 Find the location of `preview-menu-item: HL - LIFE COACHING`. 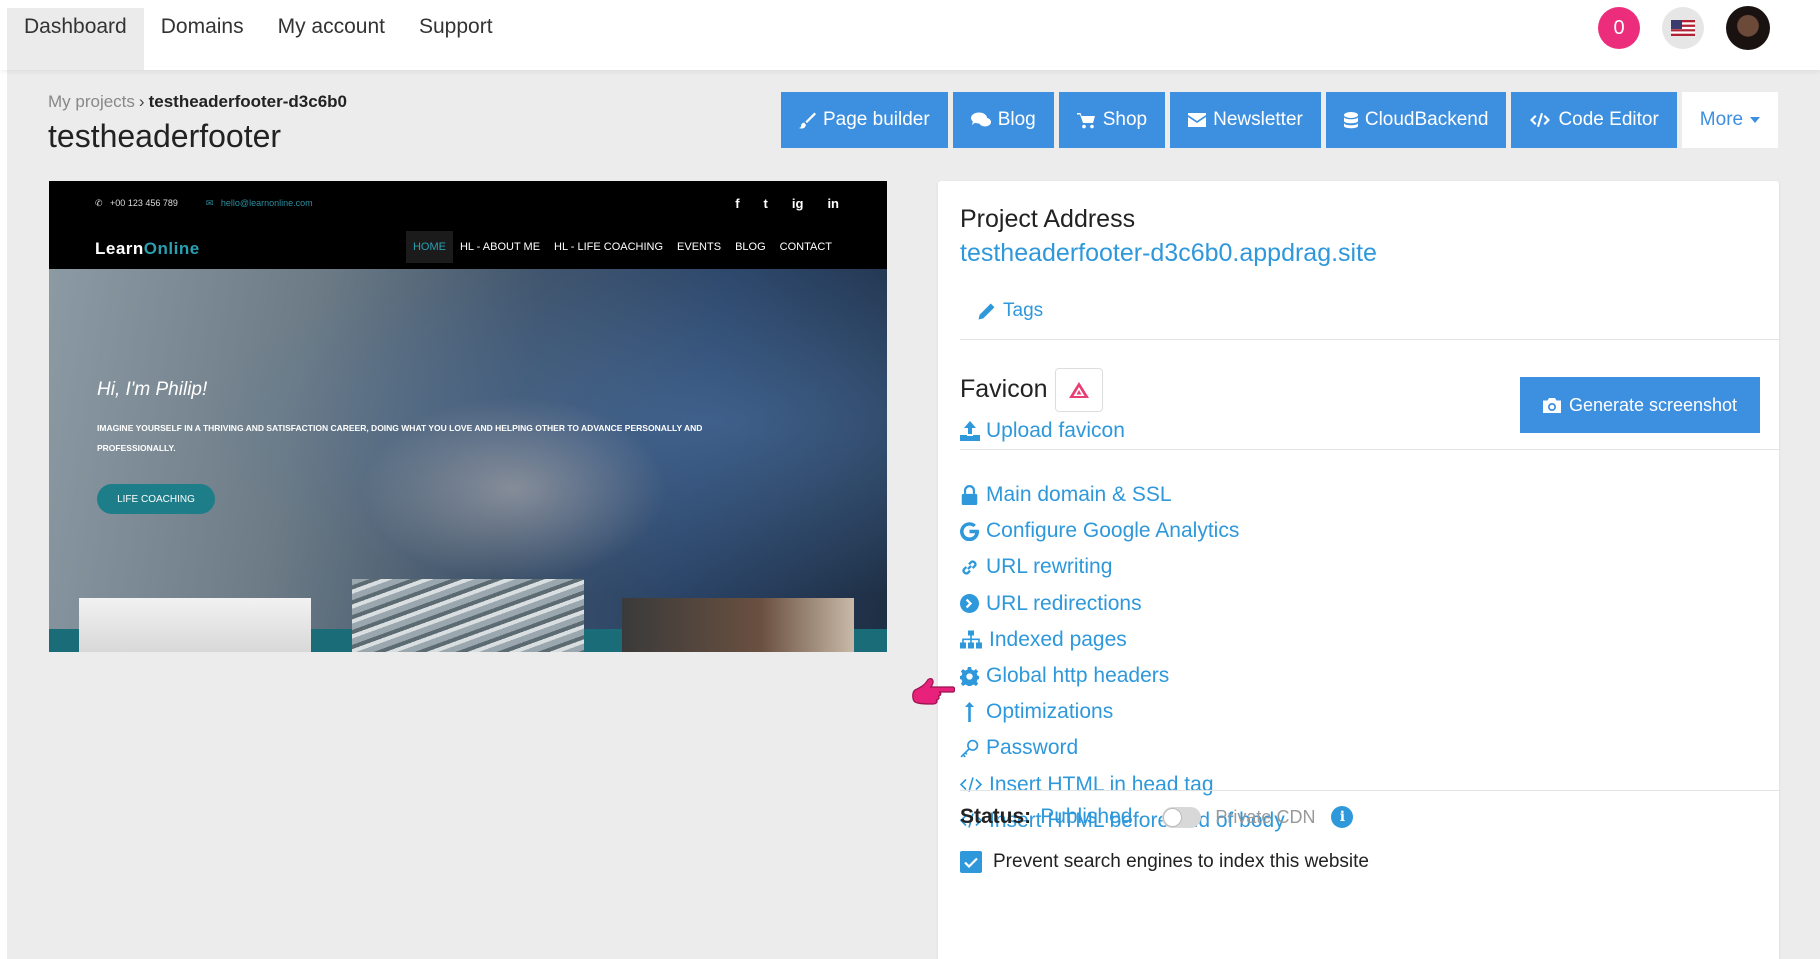

preview-menu-item: HL - LIFE COACHING is located at coordinates (609, 247).